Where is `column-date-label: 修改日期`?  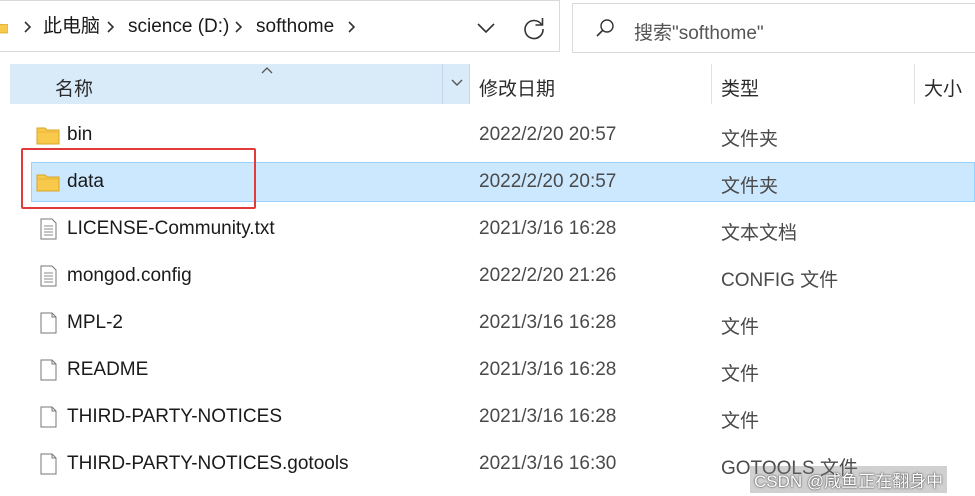 column-date-label: 修改日期 is located at coordinates (517, 87).